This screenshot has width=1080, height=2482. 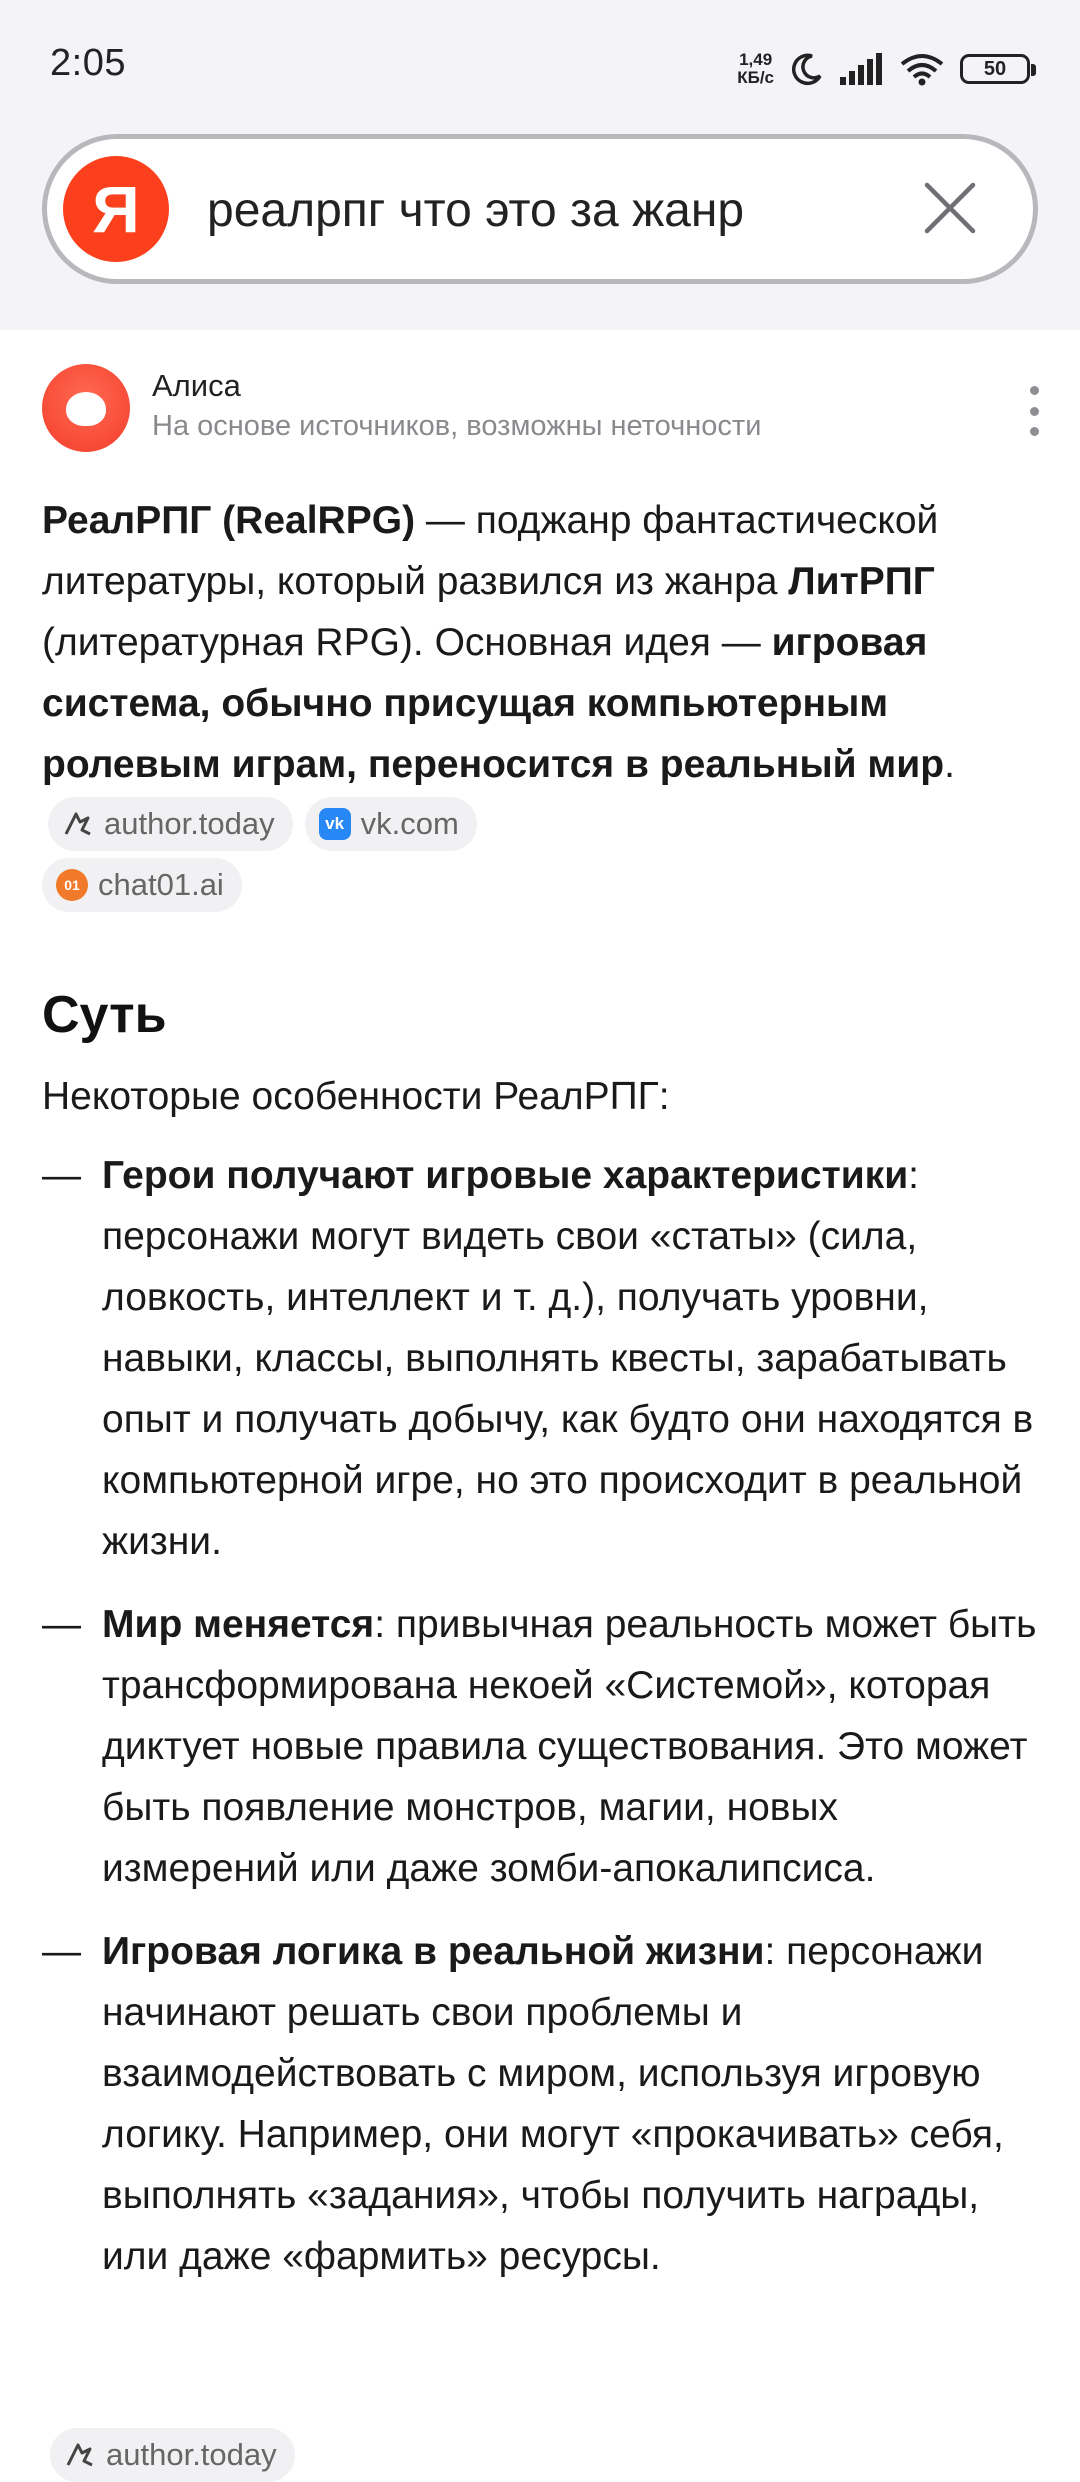 What do you see at coordinates (806, 69) in the screenshot?
I see `moon-icon` at bounding box center [806, 69].